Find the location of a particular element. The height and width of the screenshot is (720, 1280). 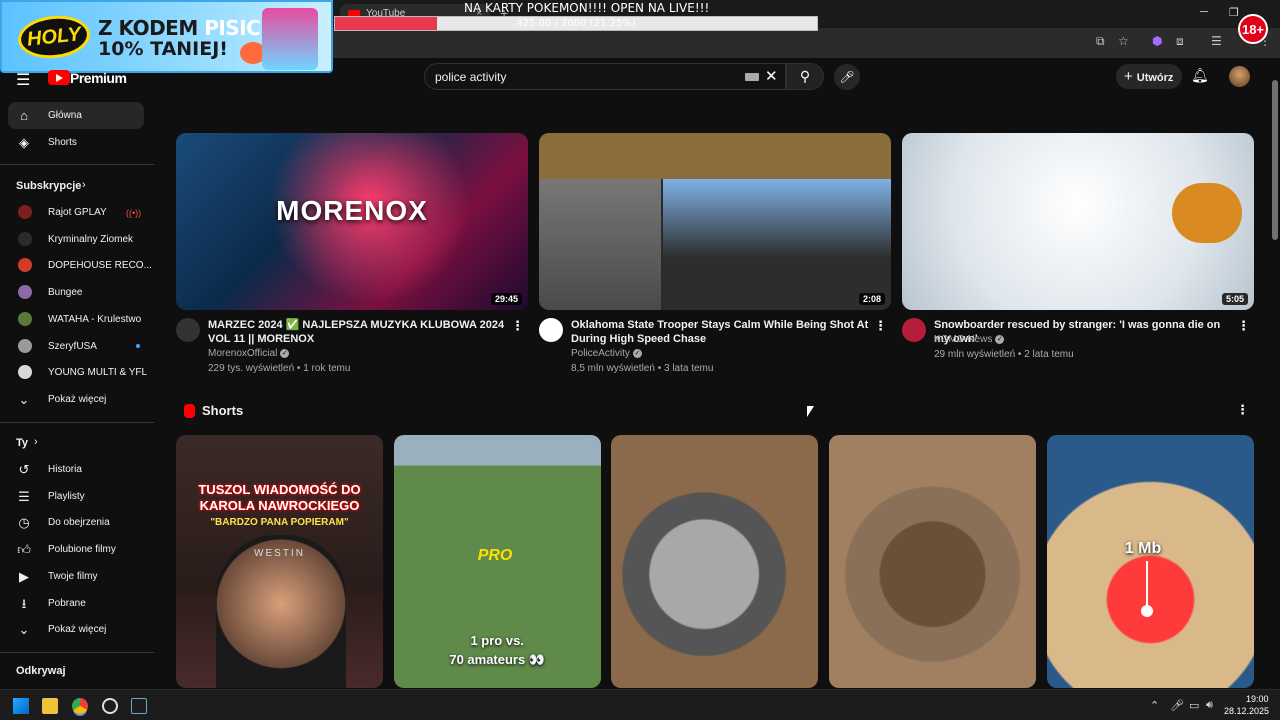

show-more-label: Pokaż więcej is located at coordinates (77, 399).